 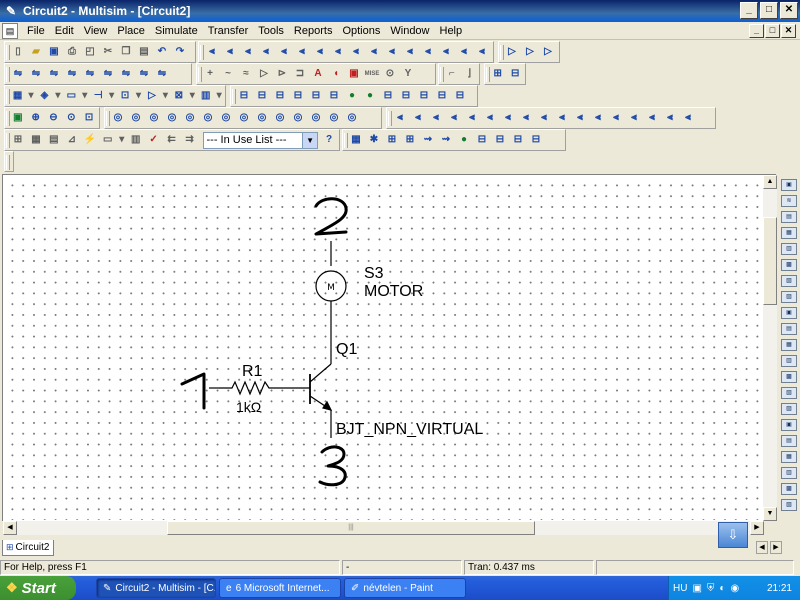 What do you see at coordinates (789, 441) in the screenshot?
I see `agilent-scope-sidebar-icon: ▤` at bounding box center [789, 441].